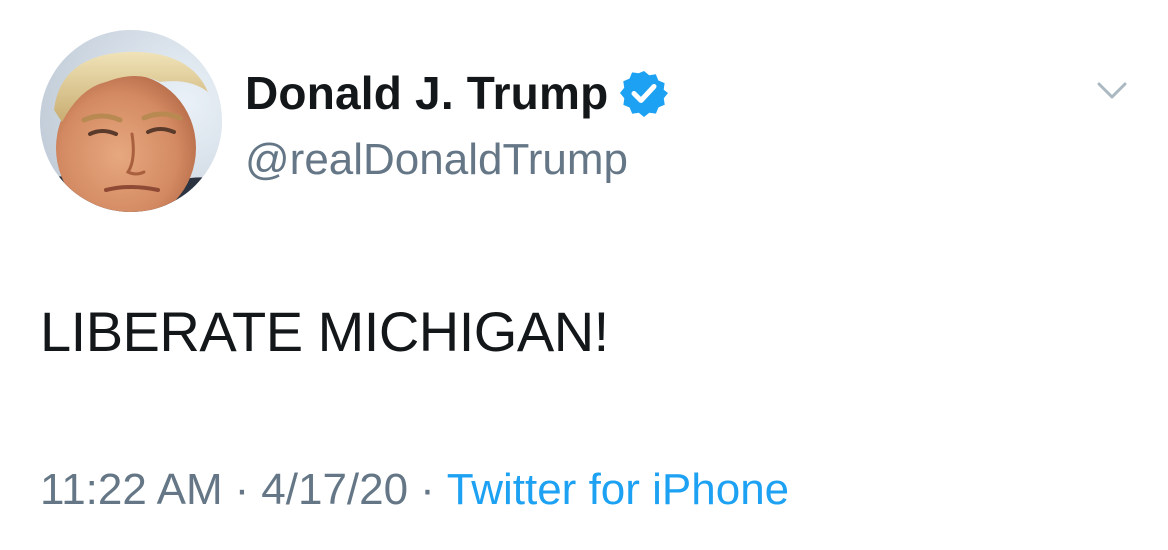 This screenshot has height=550, width=1168. Describe the element at coordinates (324, 331) in the screenshot. I see `tweet-text: LIBERATE MICHIGAN!` at that location.